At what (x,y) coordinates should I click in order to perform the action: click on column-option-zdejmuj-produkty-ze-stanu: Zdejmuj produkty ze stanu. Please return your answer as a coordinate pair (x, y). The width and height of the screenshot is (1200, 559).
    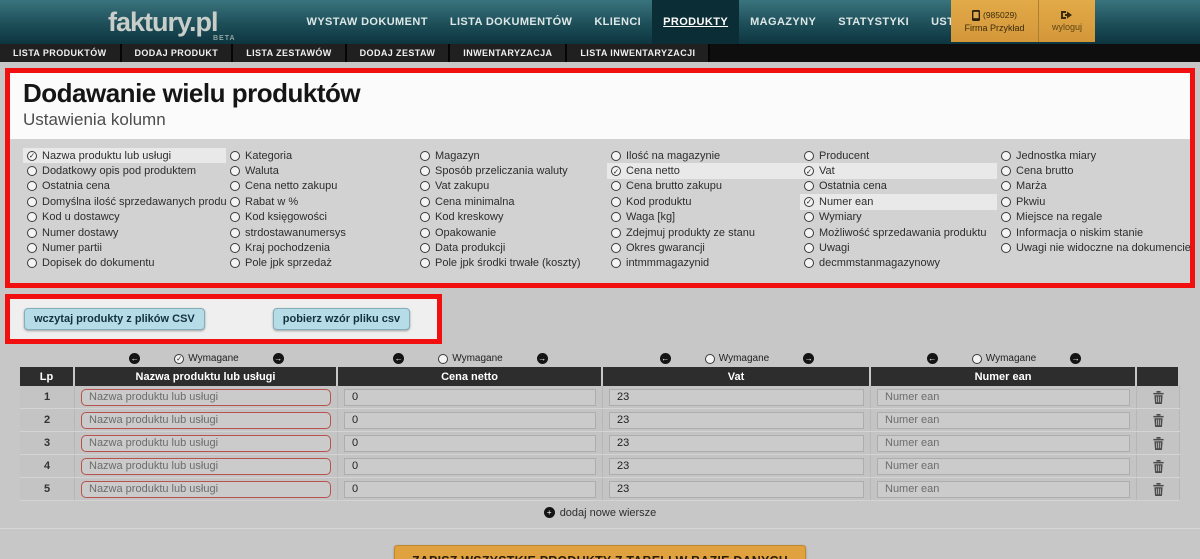
    Looking at the image, I should click on (703, 232).